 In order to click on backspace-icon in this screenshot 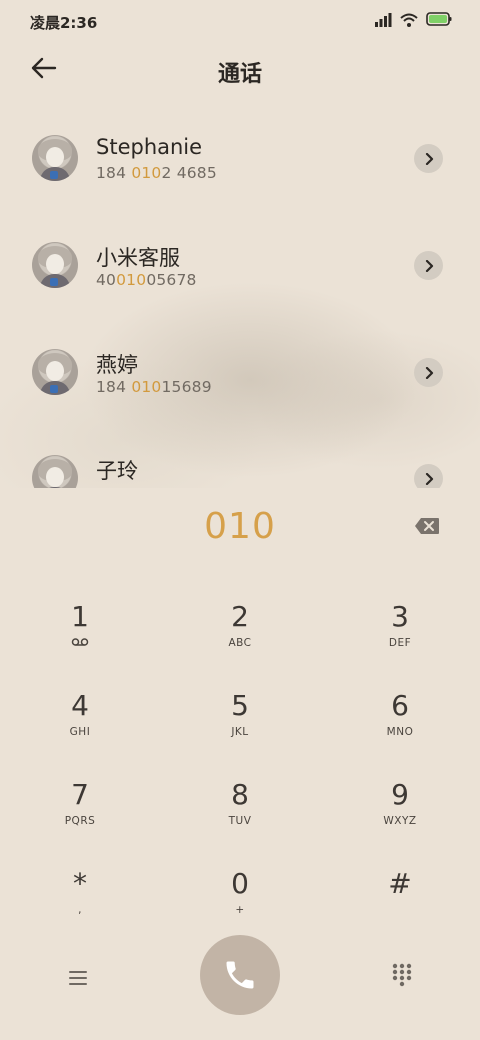, I will do `click(427, 526)`.